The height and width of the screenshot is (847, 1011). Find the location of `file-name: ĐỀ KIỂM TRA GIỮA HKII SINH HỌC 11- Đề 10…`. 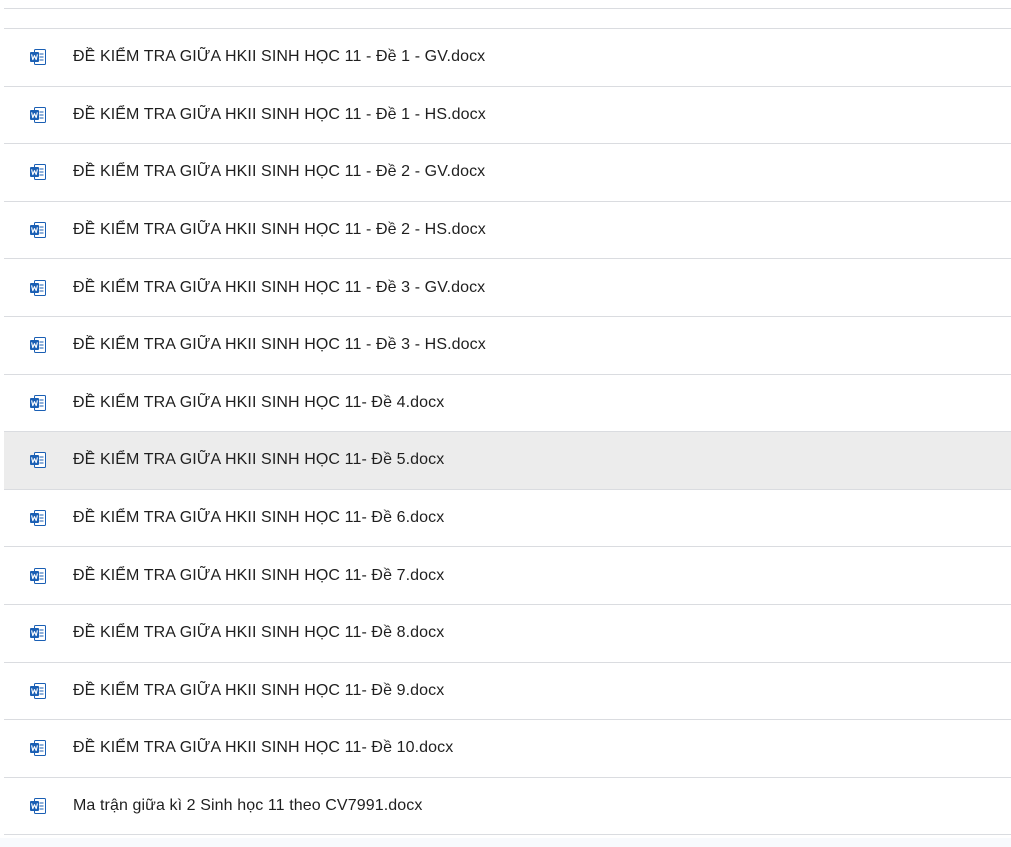

file-name: ĐỀ KIỂM TRA GIỮA HKII SINH HỌC 11- Đề 10… is located at coordinates (263, 748).